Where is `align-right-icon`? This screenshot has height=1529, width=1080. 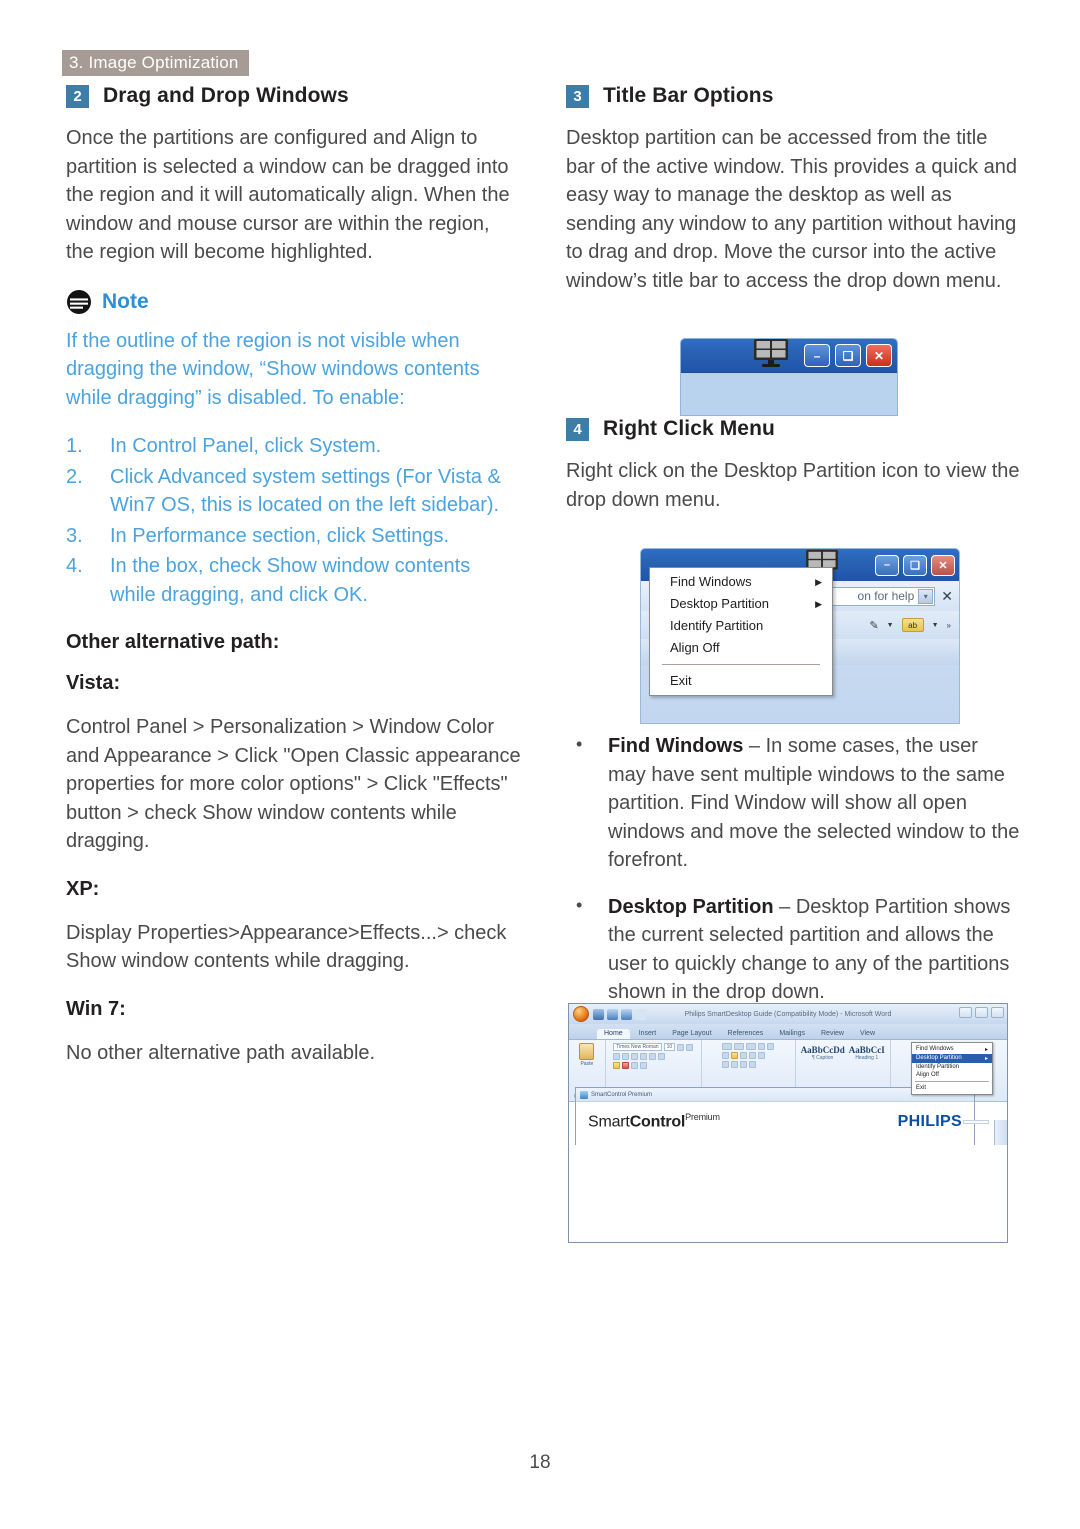 align-right-icon is located at coordinates (744, 1055).